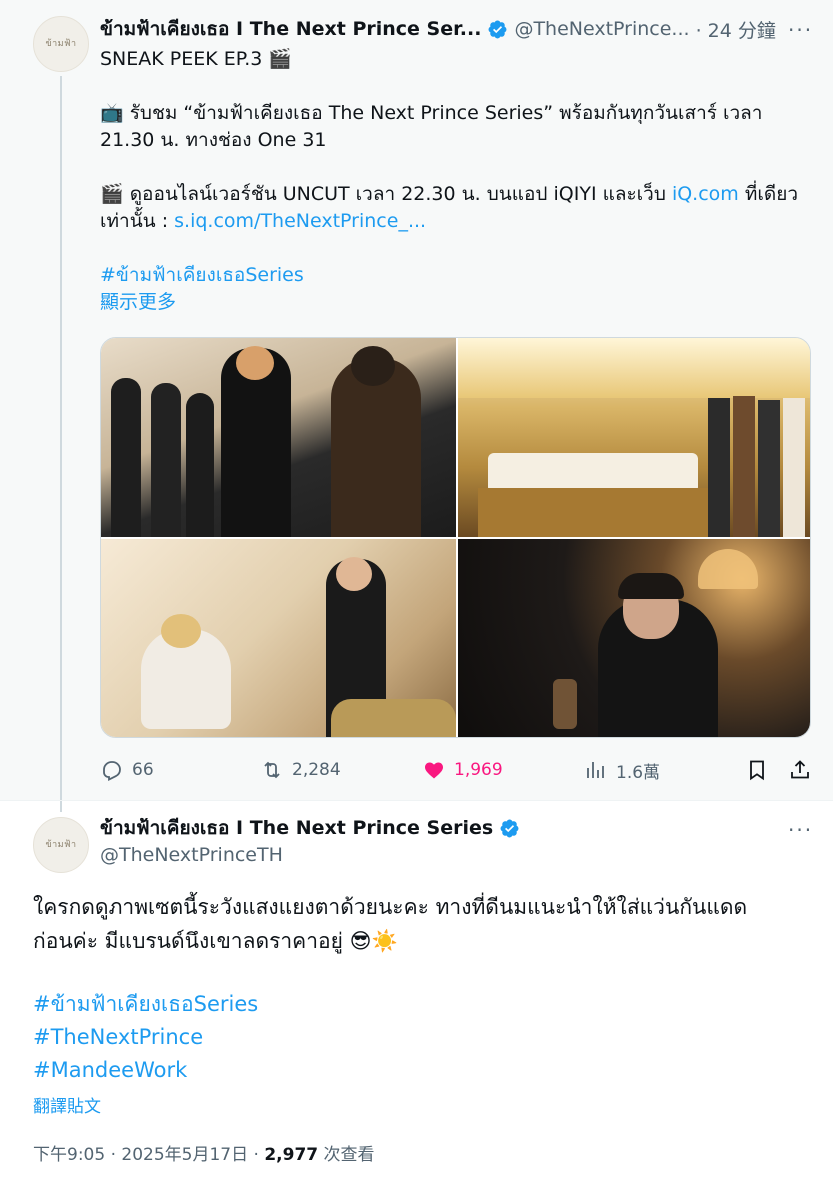 This screenshot has height=1190, width=833. Describe the element at coordinates (140, 1155) in the screenshot. I see `tweet-timestamp: 下午9:05 · 2025年5月17日` at that location.